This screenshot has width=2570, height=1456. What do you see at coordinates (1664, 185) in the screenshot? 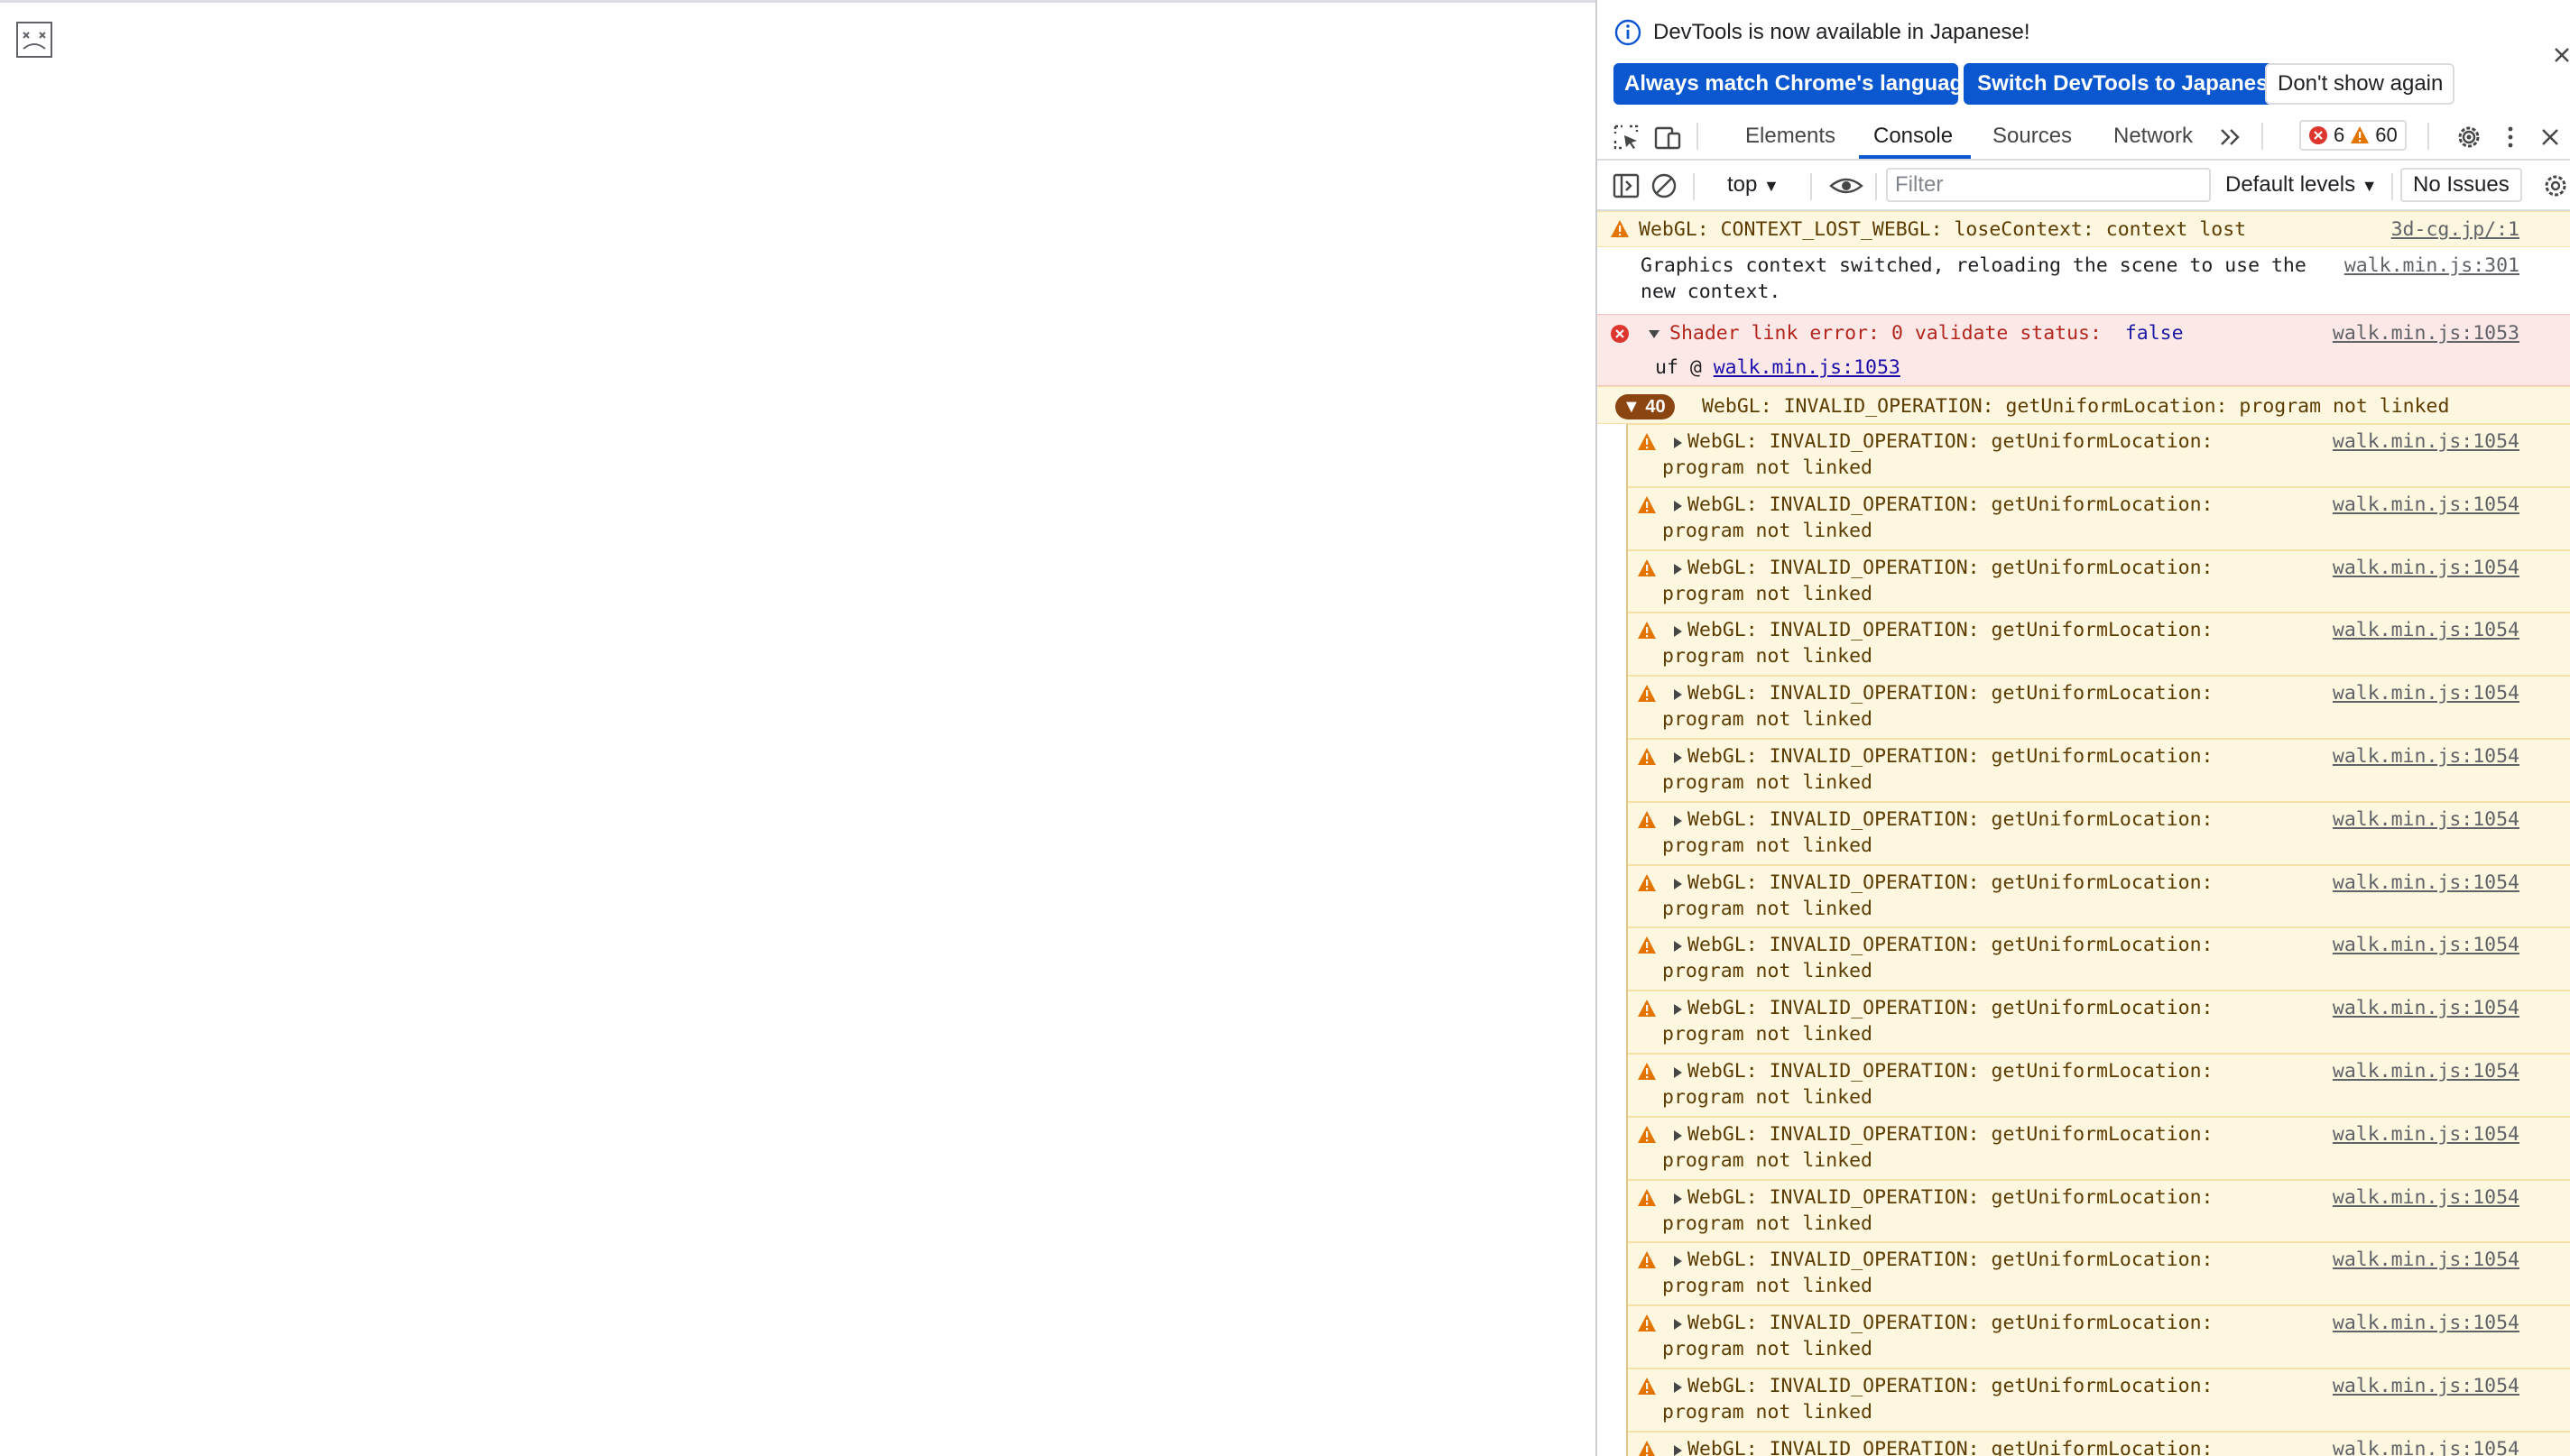
I see `clear-console-icon` at bounding box center [1664, 185].